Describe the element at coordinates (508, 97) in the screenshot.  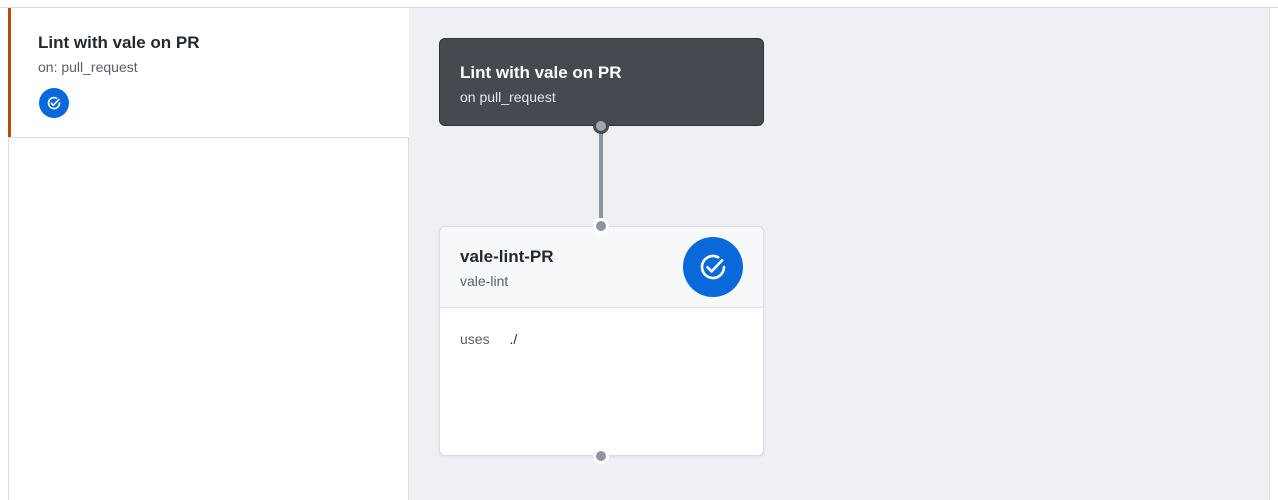
I see `trigger-node-subtitle: on pull_request` at that location.